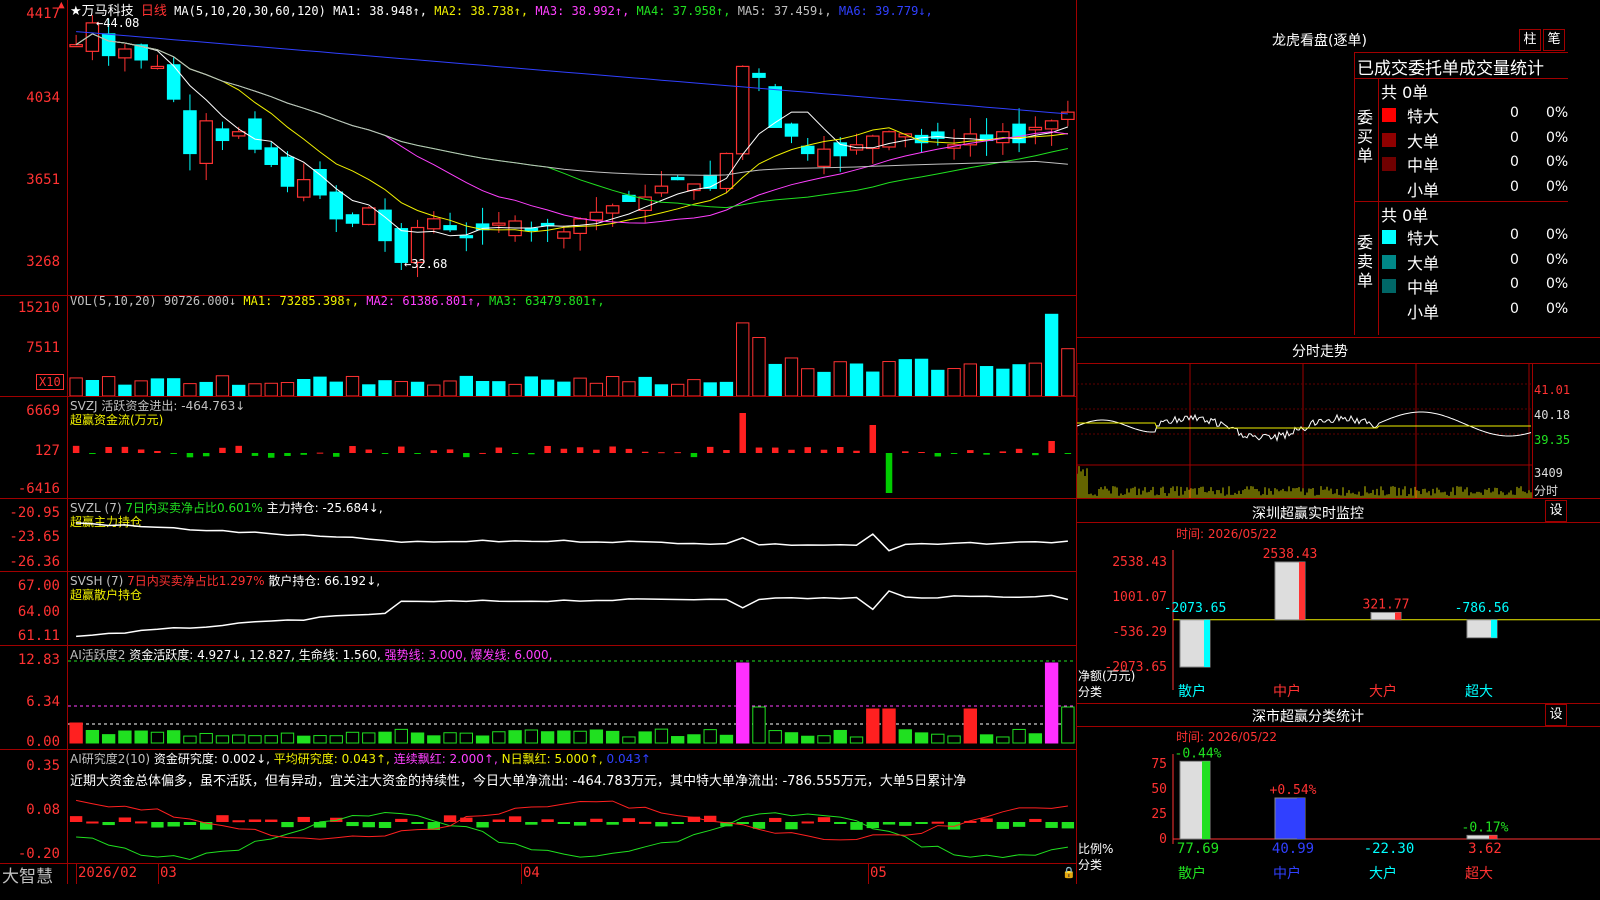 The width and height of the screenshot is (1600, 900). What do you see at coordinates (571, 104) in the screenshot?
I see `ma-line` at bounding box center [571, 104].